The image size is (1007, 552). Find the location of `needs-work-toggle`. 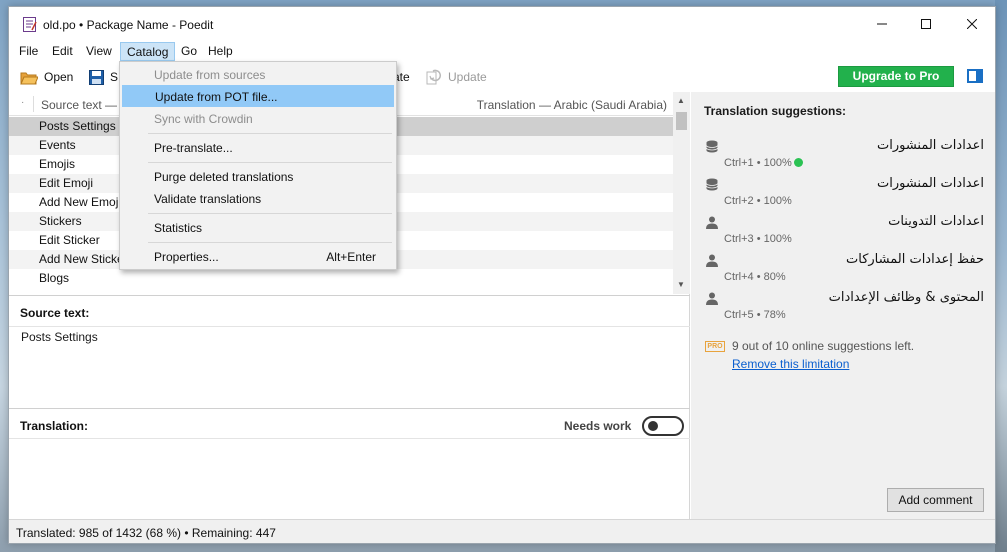

needs-work-toggle is located at coordinates (663, 426).